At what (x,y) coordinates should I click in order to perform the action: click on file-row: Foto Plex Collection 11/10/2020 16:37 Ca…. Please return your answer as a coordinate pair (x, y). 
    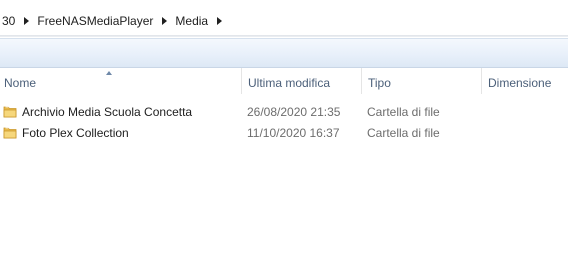
    Looking at the image, I should click on (284, 132).